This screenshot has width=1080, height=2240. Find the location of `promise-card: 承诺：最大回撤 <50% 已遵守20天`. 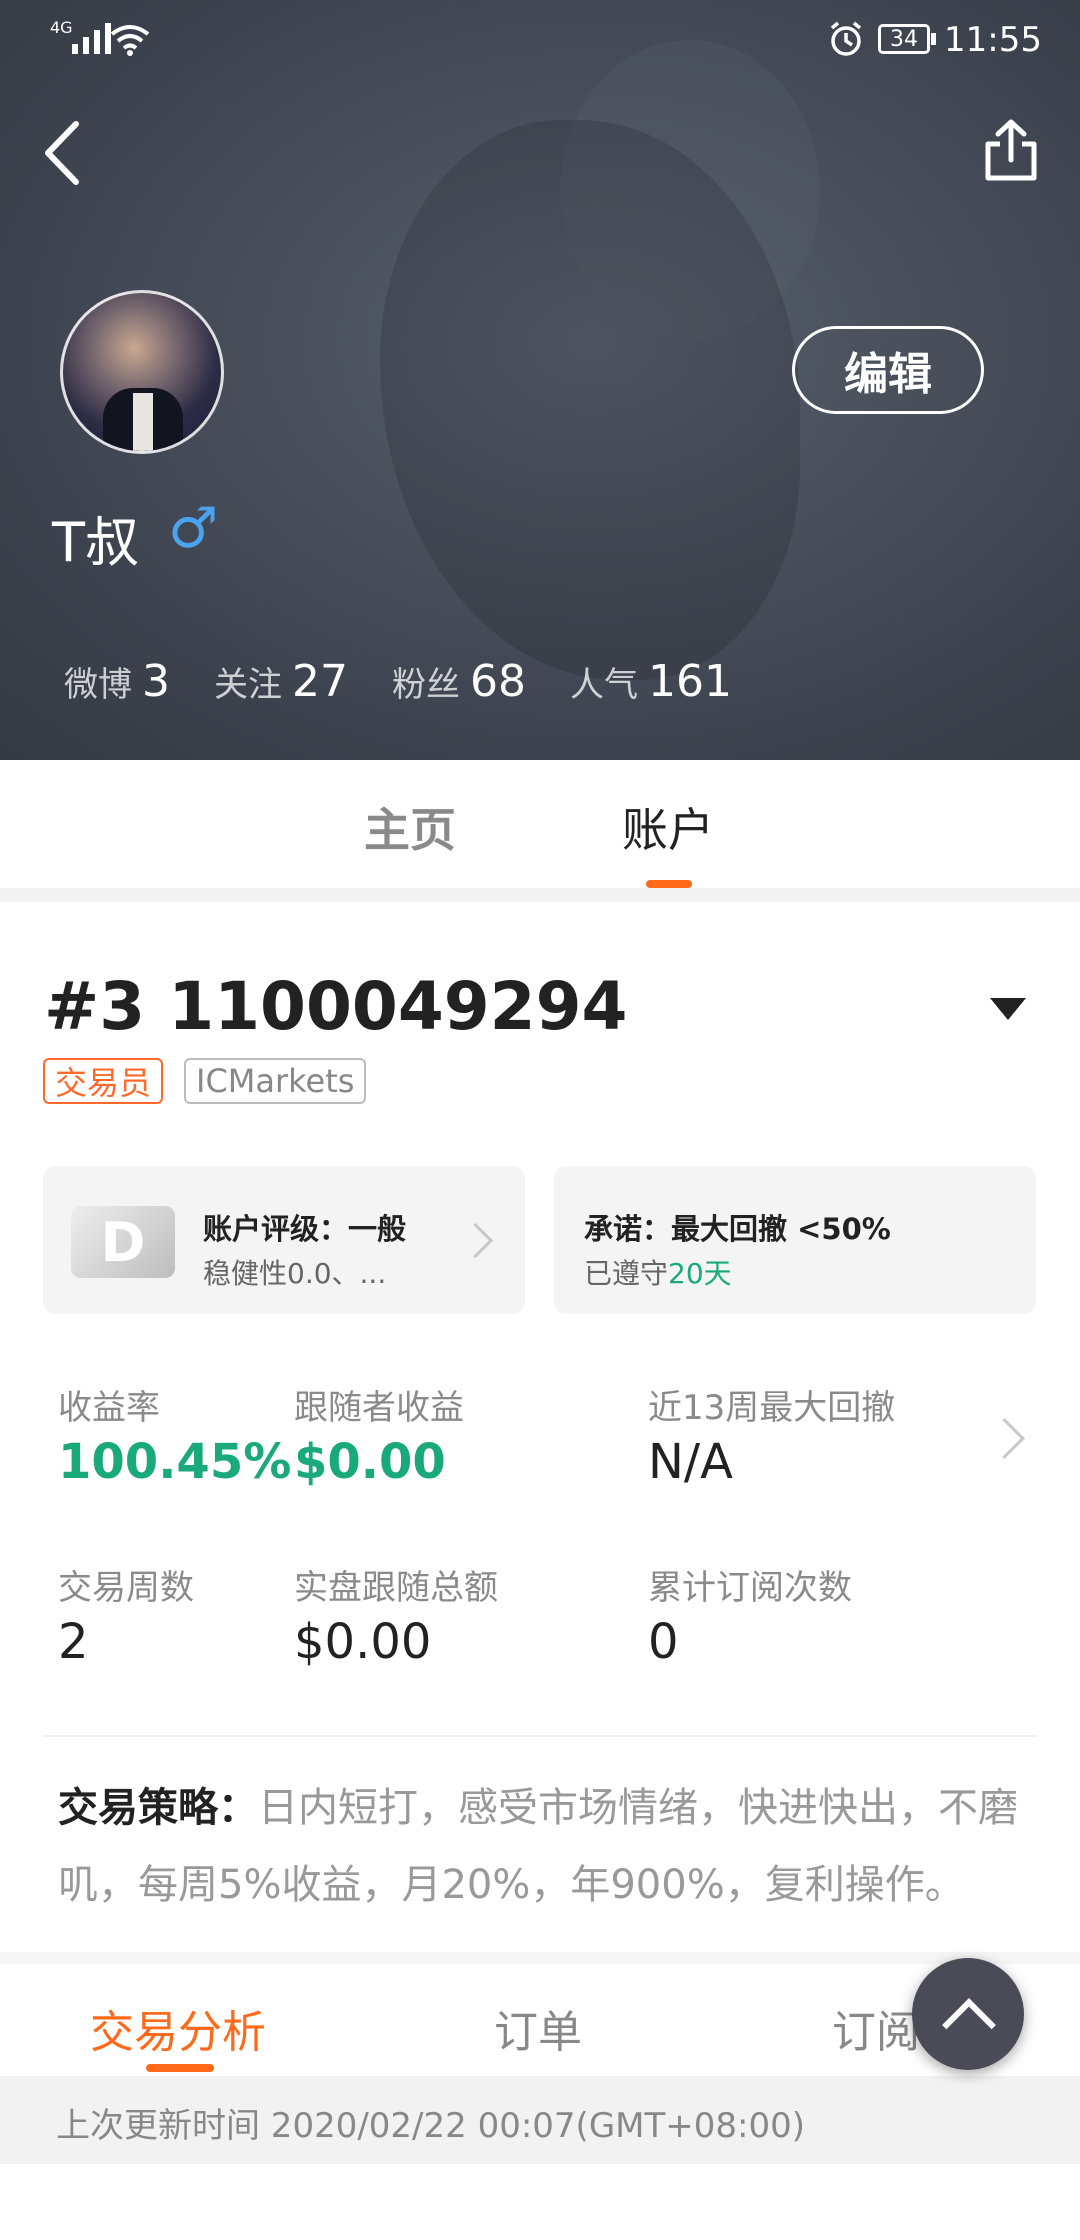

promise-card: 承诺：最大回撤 <50% 已遵守20天 is located at coordinates (795, 1240).